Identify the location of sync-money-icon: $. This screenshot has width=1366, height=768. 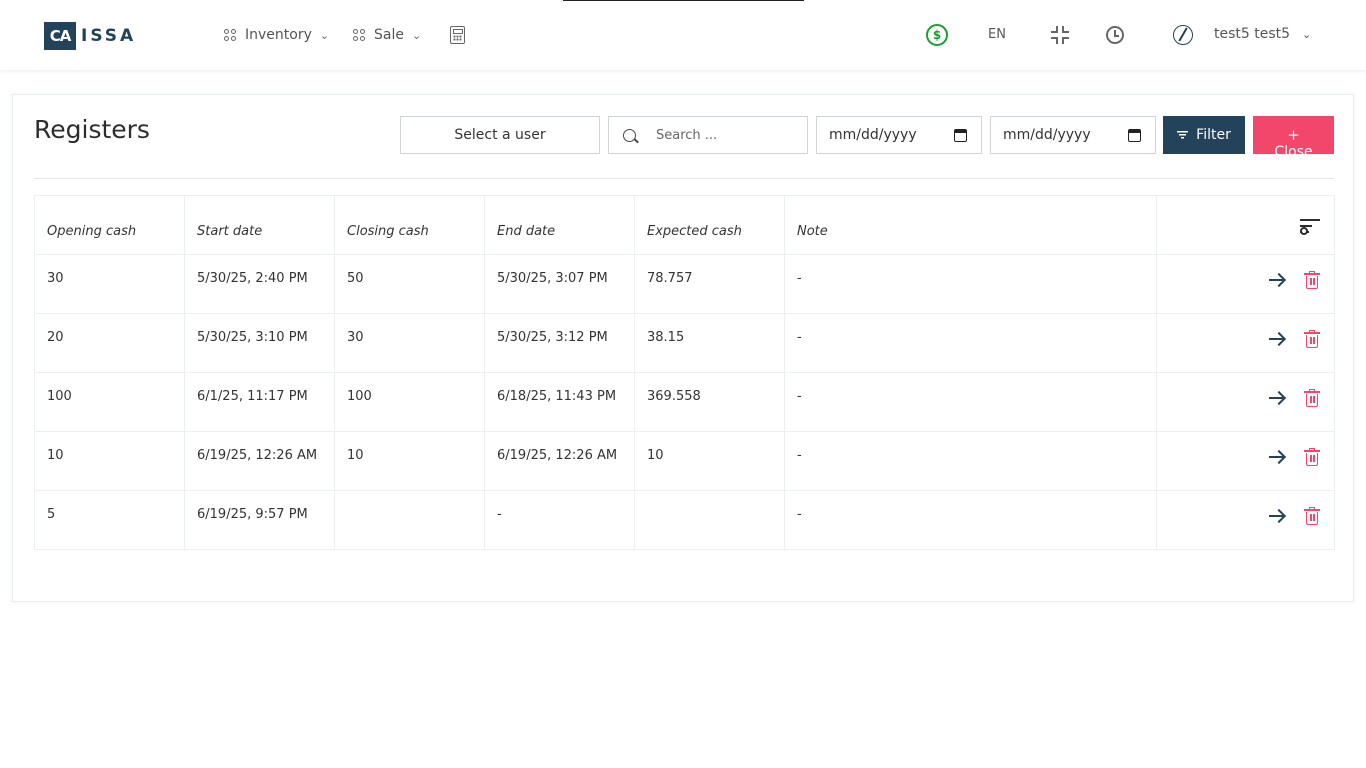
(937, 35).